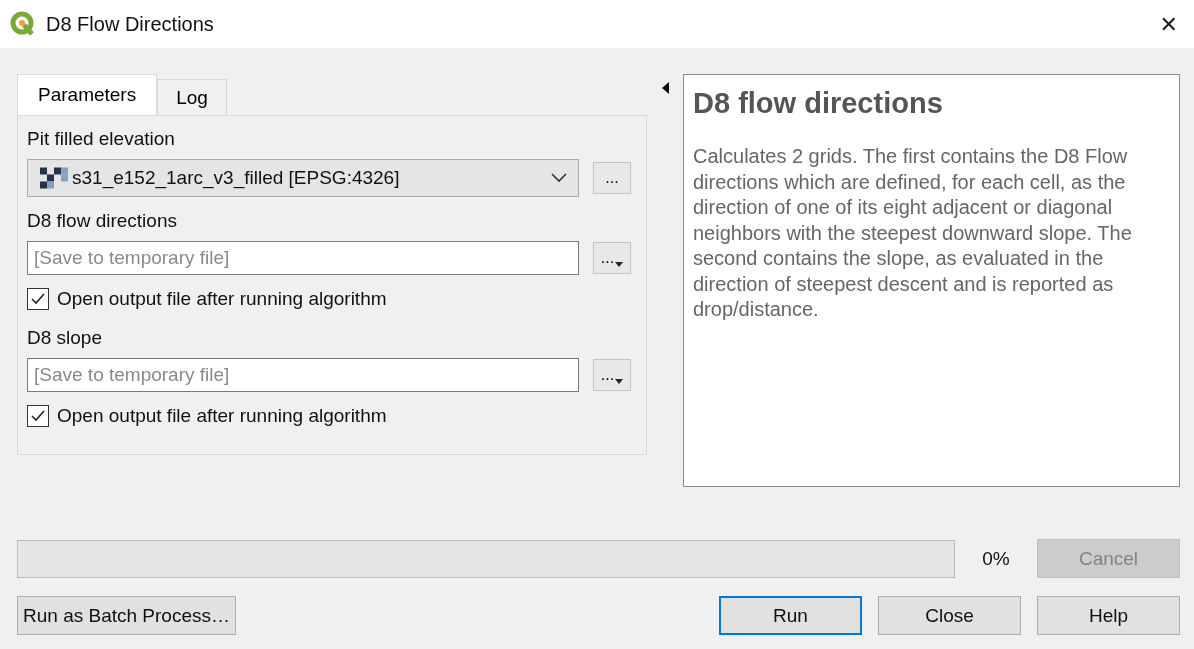  Describe the element at coordinates (130, 24) in the screenshot. I see `window-title: D8 Flow Directions` at that location.